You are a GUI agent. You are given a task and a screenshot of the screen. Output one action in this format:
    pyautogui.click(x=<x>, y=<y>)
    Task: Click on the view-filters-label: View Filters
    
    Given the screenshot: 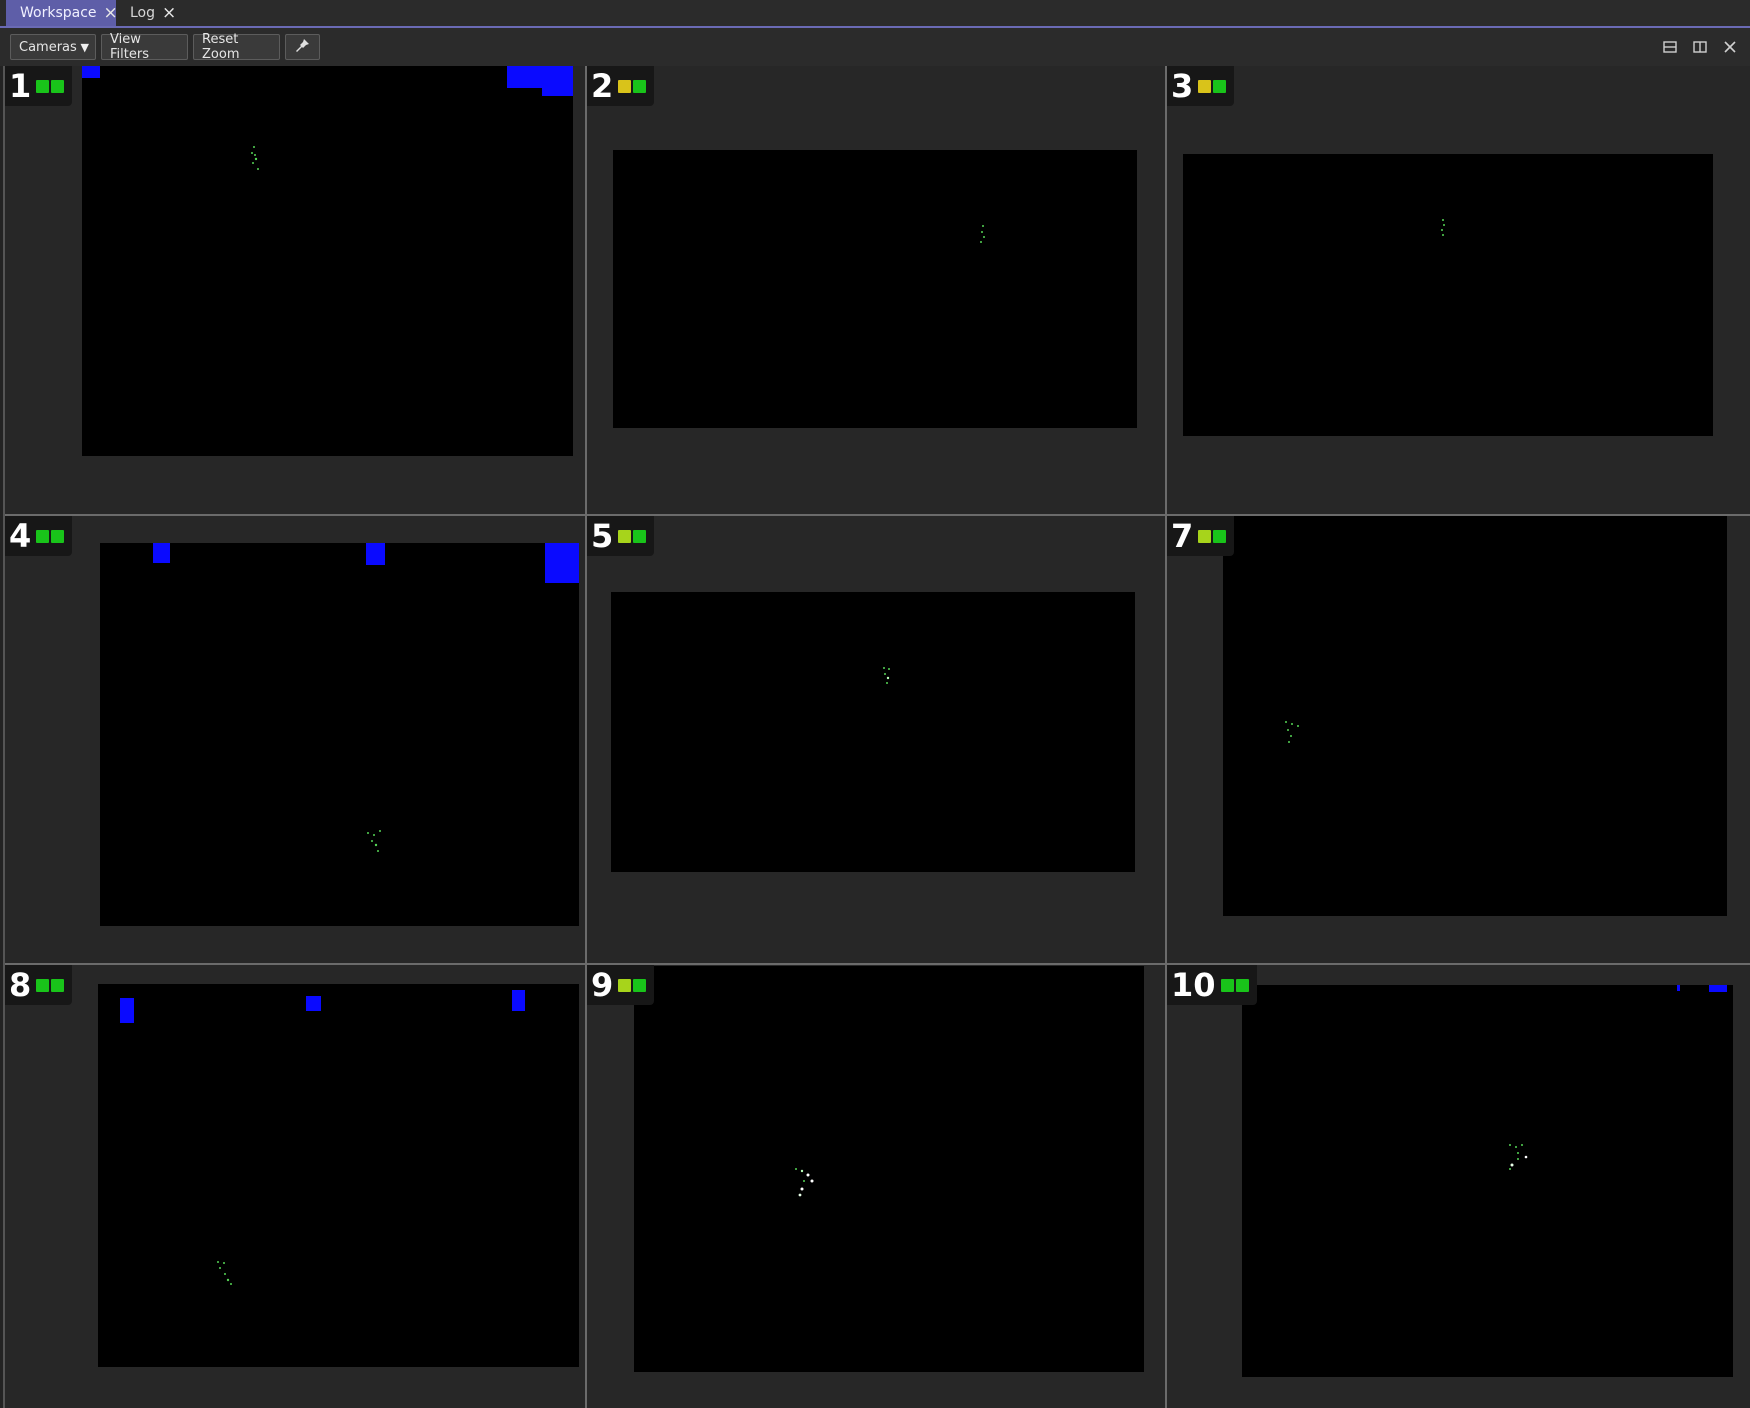 What is the action you would take?
    pyautogui.click(x=129, y=47)
    